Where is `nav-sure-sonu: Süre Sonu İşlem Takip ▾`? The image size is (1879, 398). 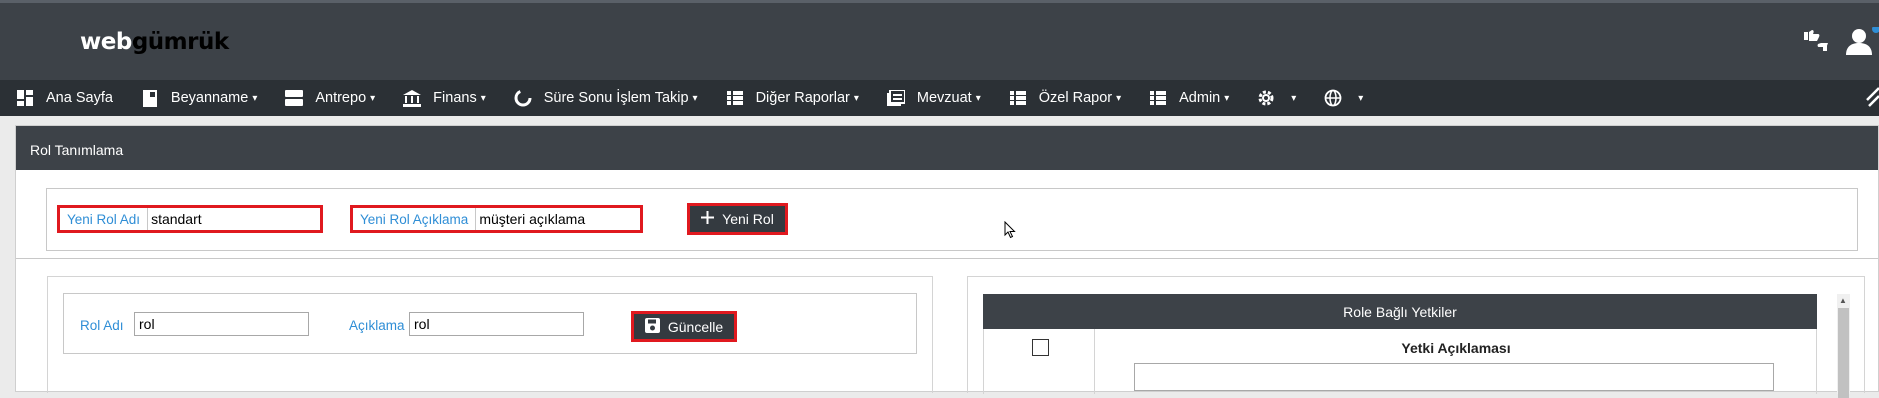
nav-sure-sonu: Süre Sonu İşlem Takip ▾ is located at coordinates (604, 98).